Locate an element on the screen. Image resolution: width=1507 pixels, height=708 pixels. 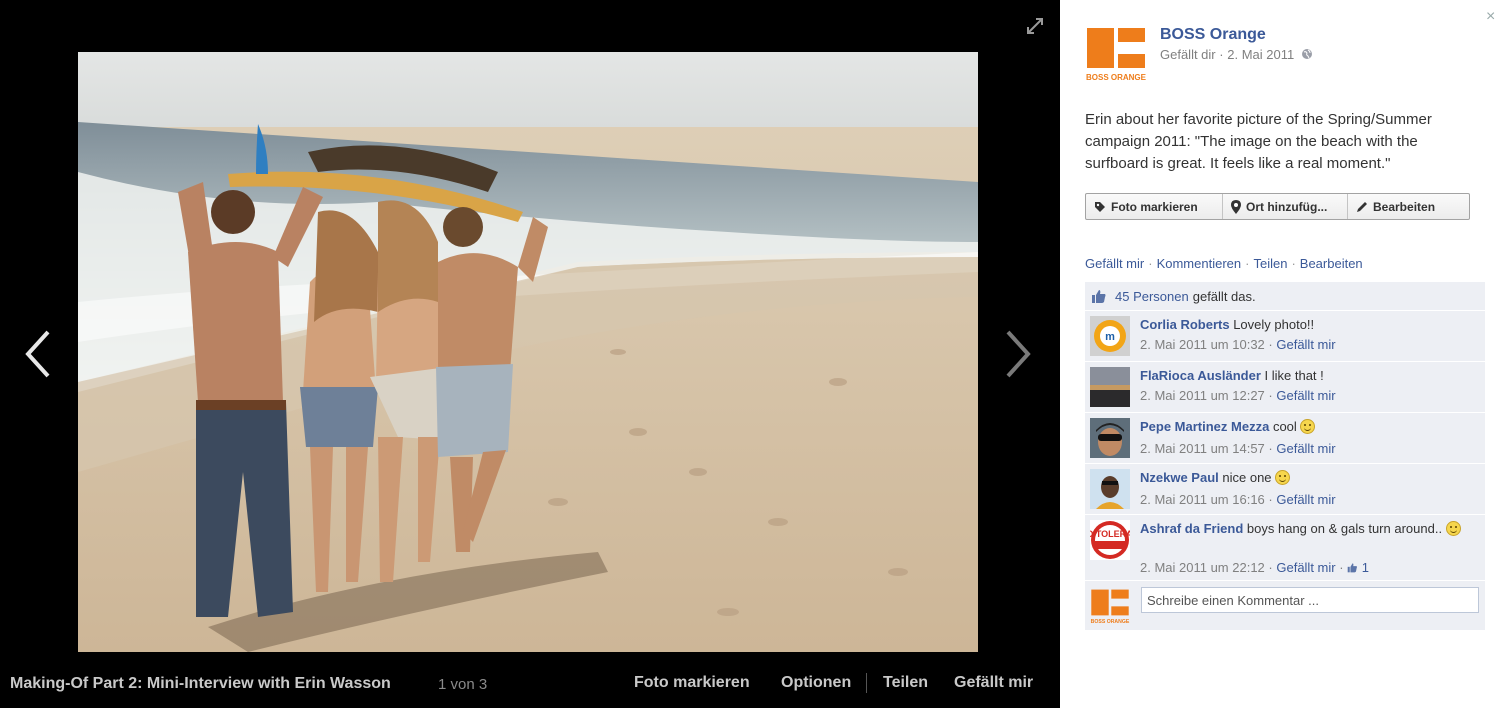
page-logo: BOSS ORANGE is located at coordinates (1116, 55).